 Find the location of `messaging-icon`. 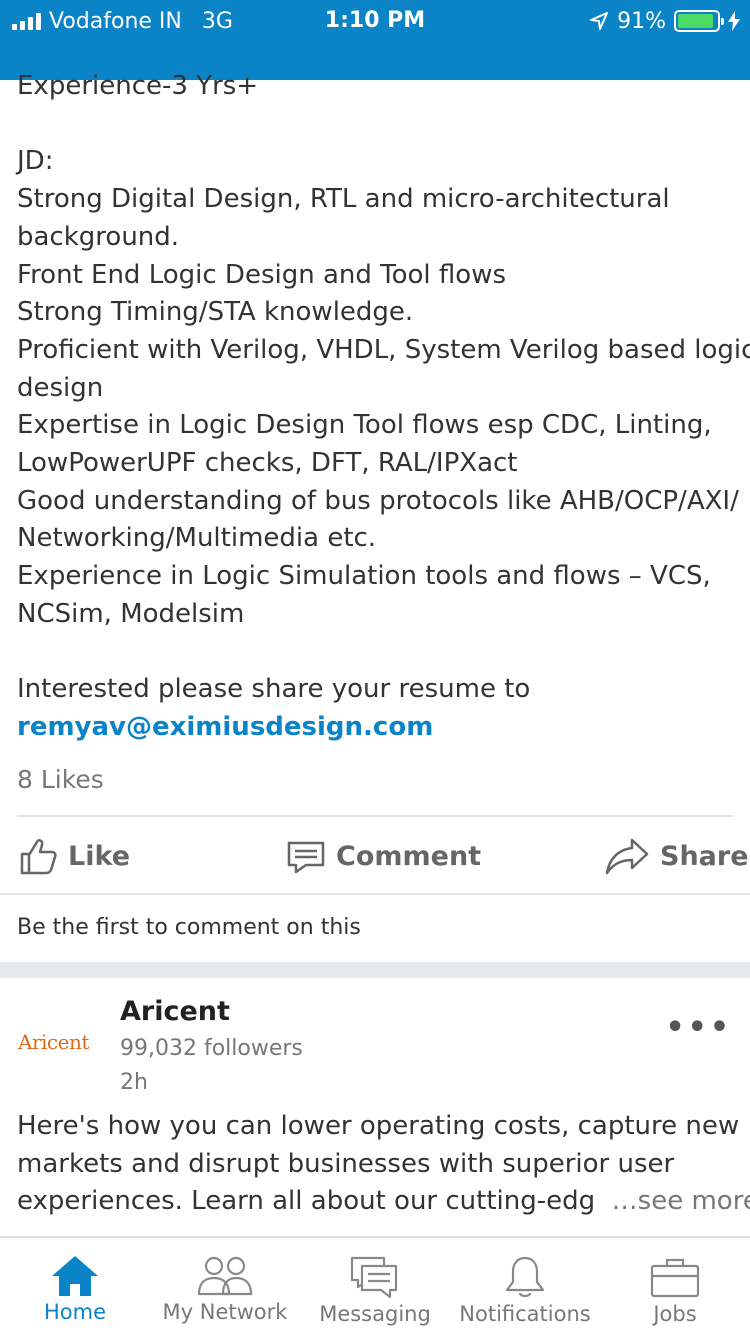

messaging-icon is located at coordinates (374, 1277).